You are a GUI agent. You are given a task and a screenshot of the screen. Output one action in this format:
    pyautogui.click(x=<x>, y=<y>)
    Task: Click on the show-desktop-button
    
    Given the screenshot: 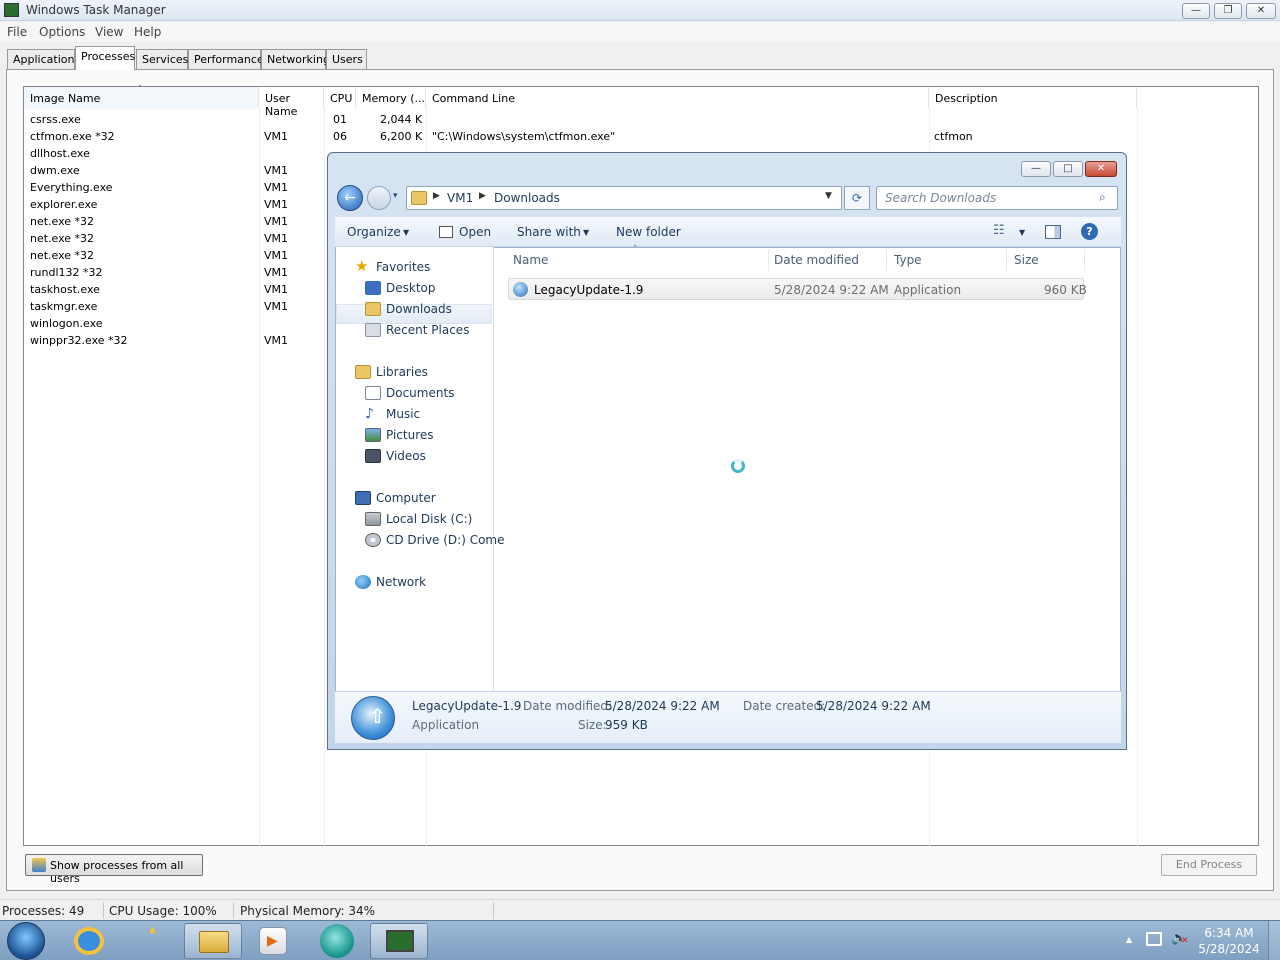 What is the action you would take?
    pyautogui.click(x=1274, y=940)
    